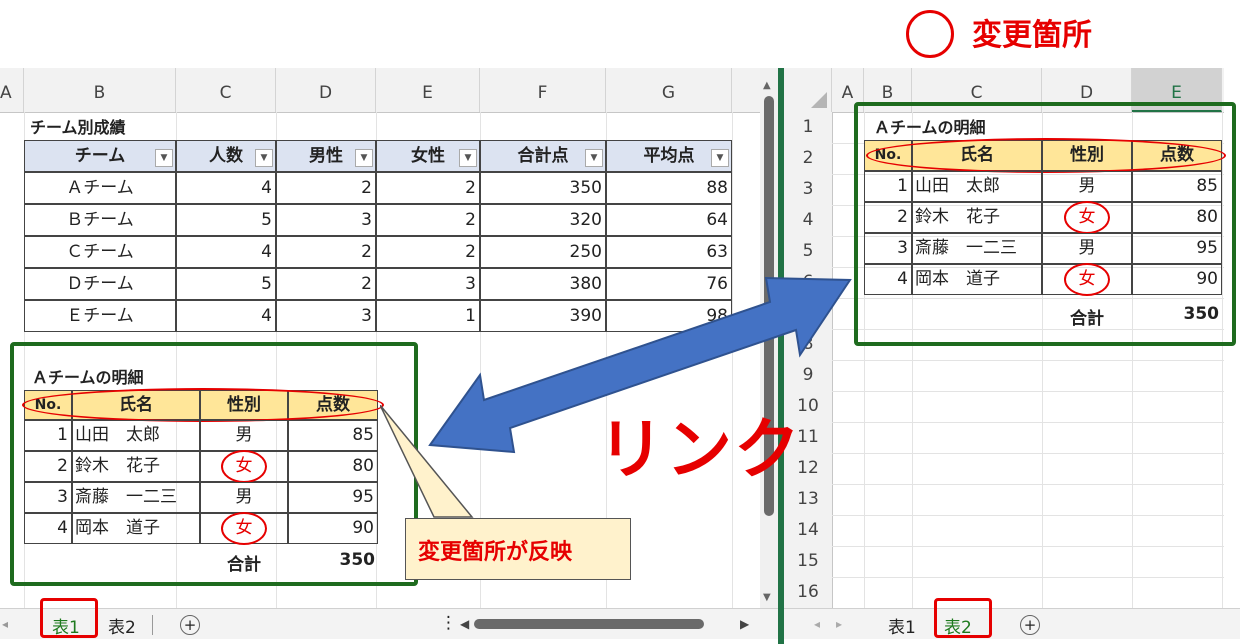 The image size is (1240, 644). Describe the element at coordinates (808, 158) in the screenshot. I see `row-header-2: 2` at that location.